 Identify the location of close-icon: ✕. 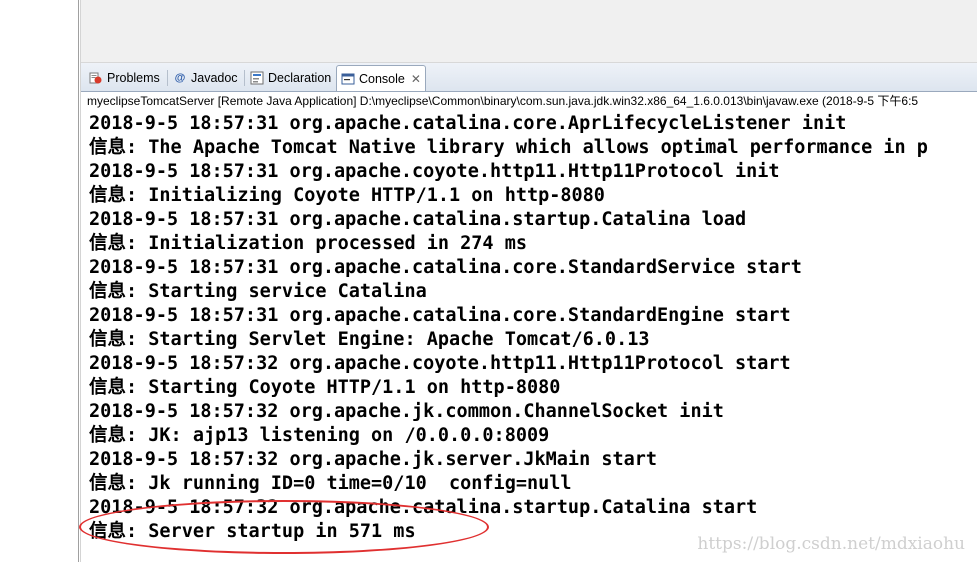
(416, 79).